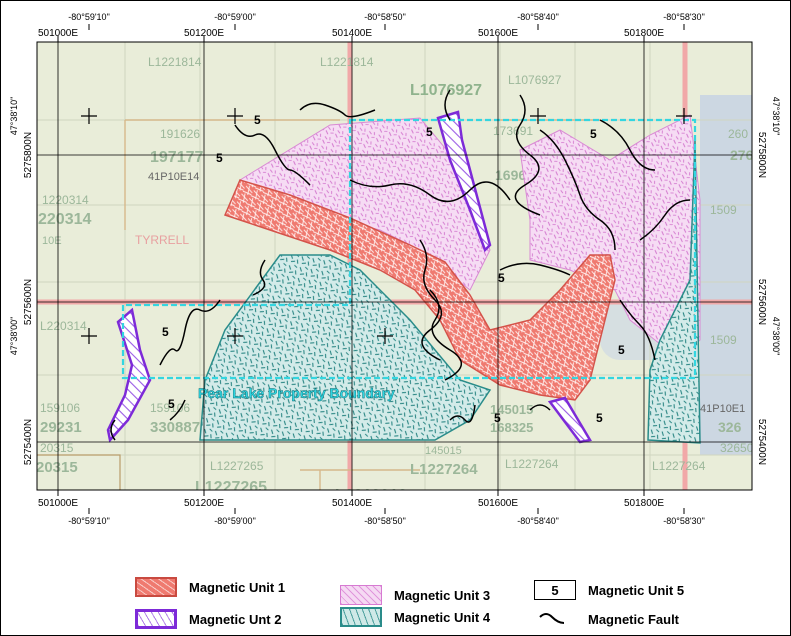 The width and height of the screenshot is (791, 636). I want to click on unit2-label: Magnetic Unt 2, so click(235, 619).